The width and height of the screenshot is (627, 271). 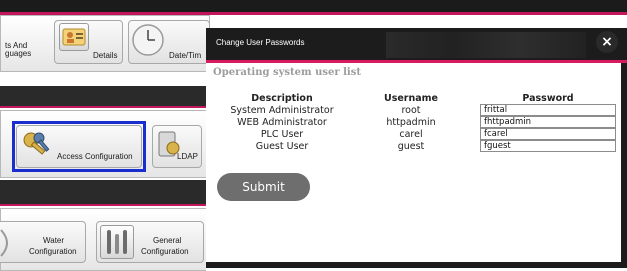 What do you see at coordinates (486, 45) in the screenshot?
I see `dialog-header-background-toolbar` at bounding box center [486, 45].